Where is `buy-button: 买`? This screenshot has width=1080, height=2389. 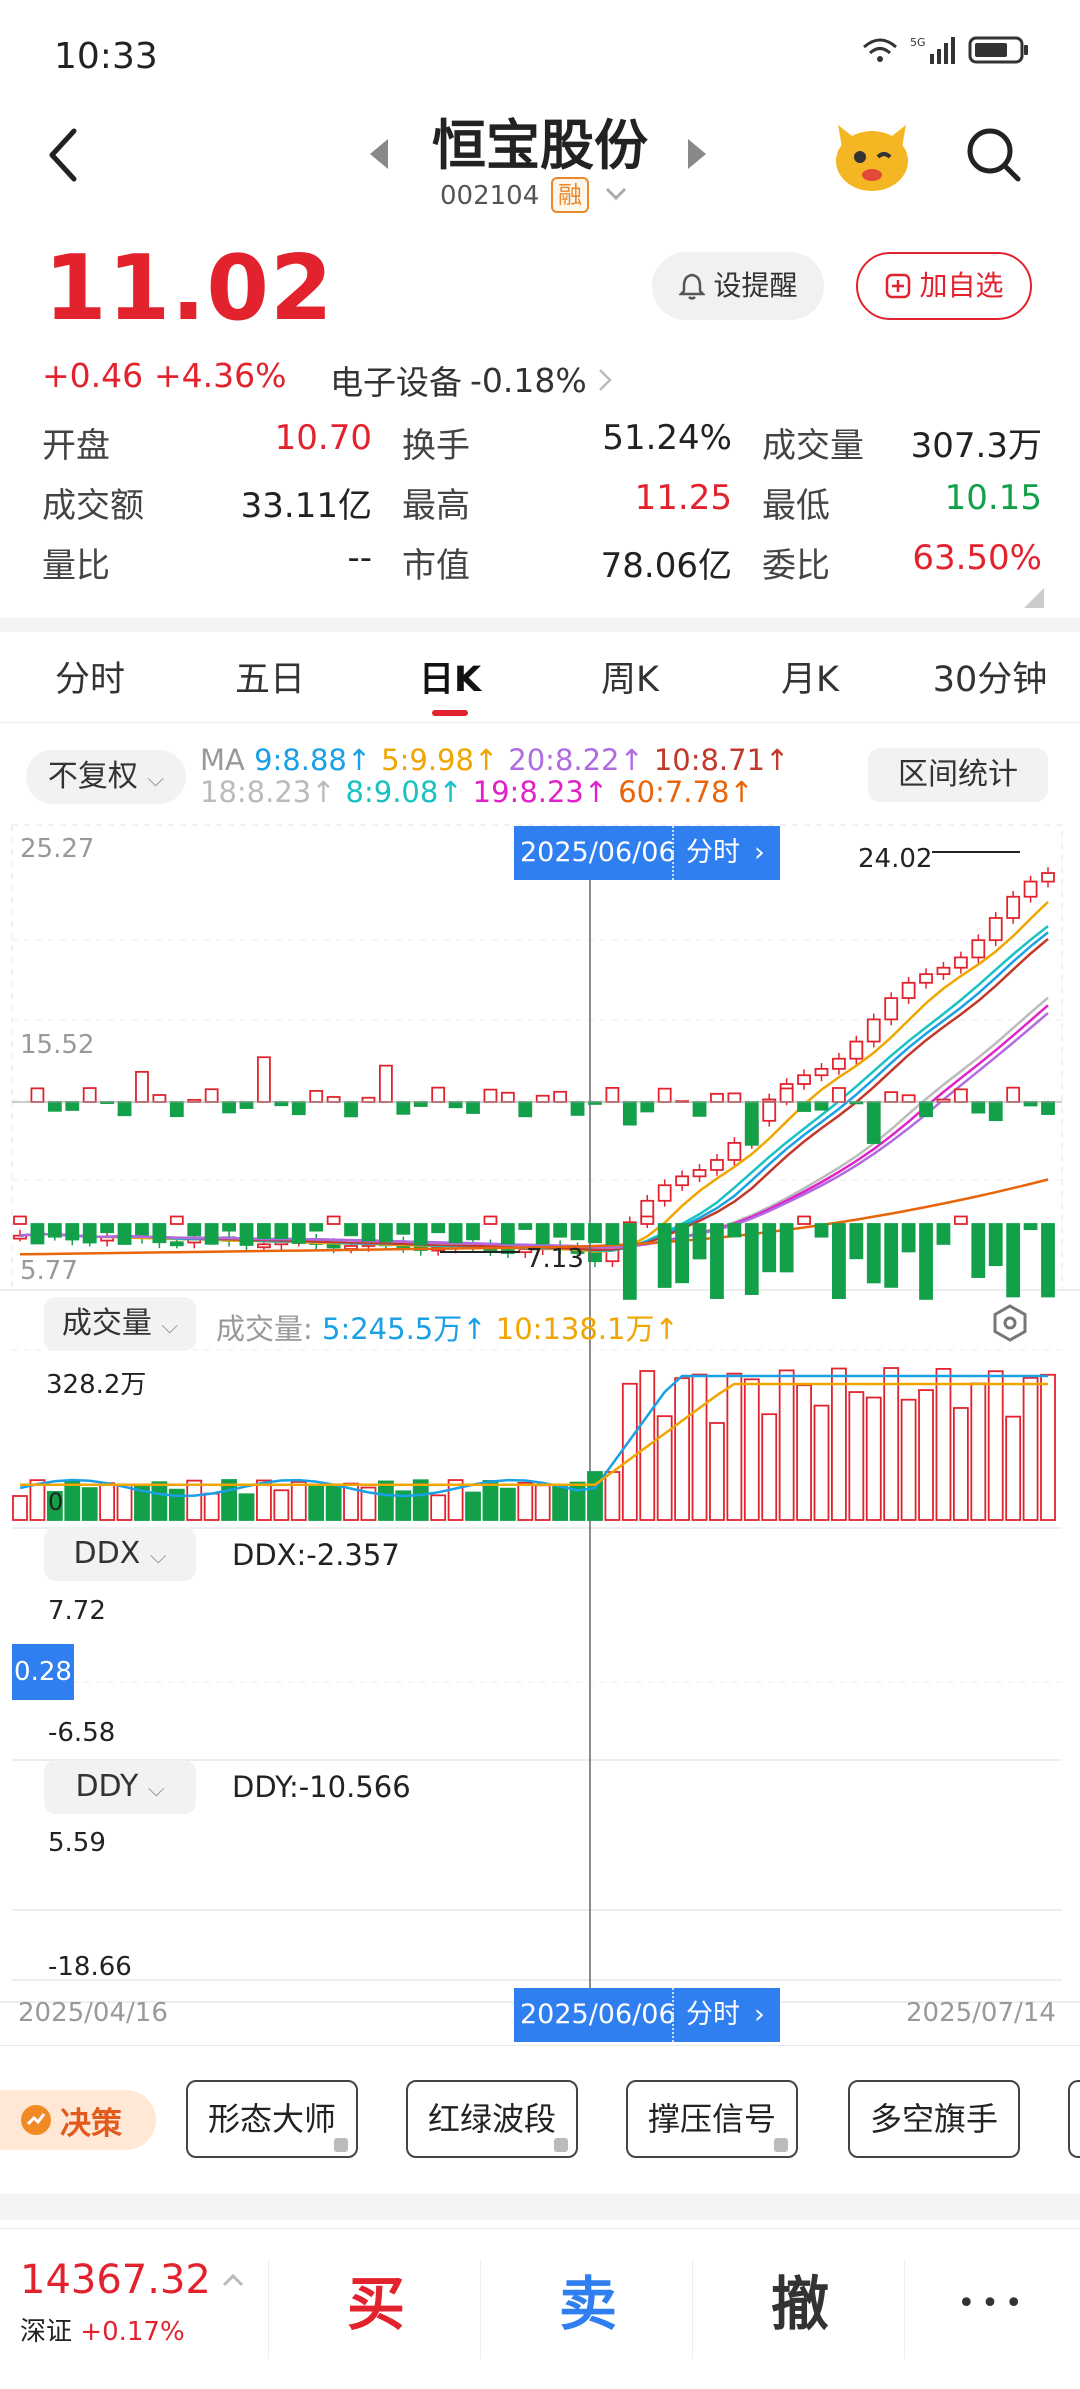
buy-button: 买 is located at coordinates (376, 2309).